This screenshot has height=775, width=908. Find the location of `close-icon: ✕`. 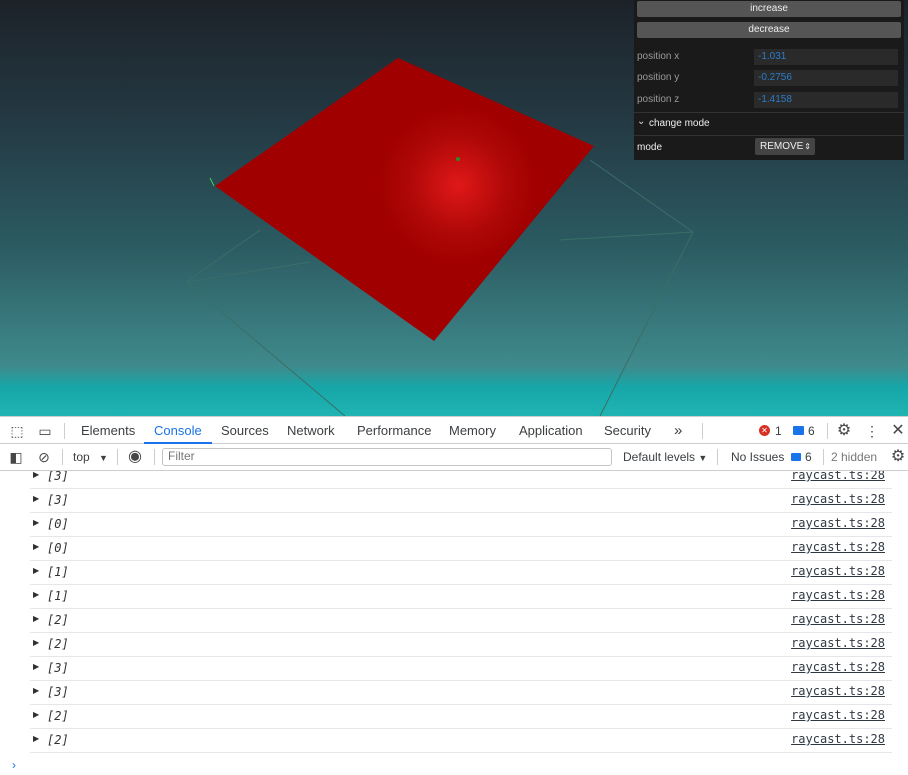

close-icon: ✕ is located at coordinates (898, 431).